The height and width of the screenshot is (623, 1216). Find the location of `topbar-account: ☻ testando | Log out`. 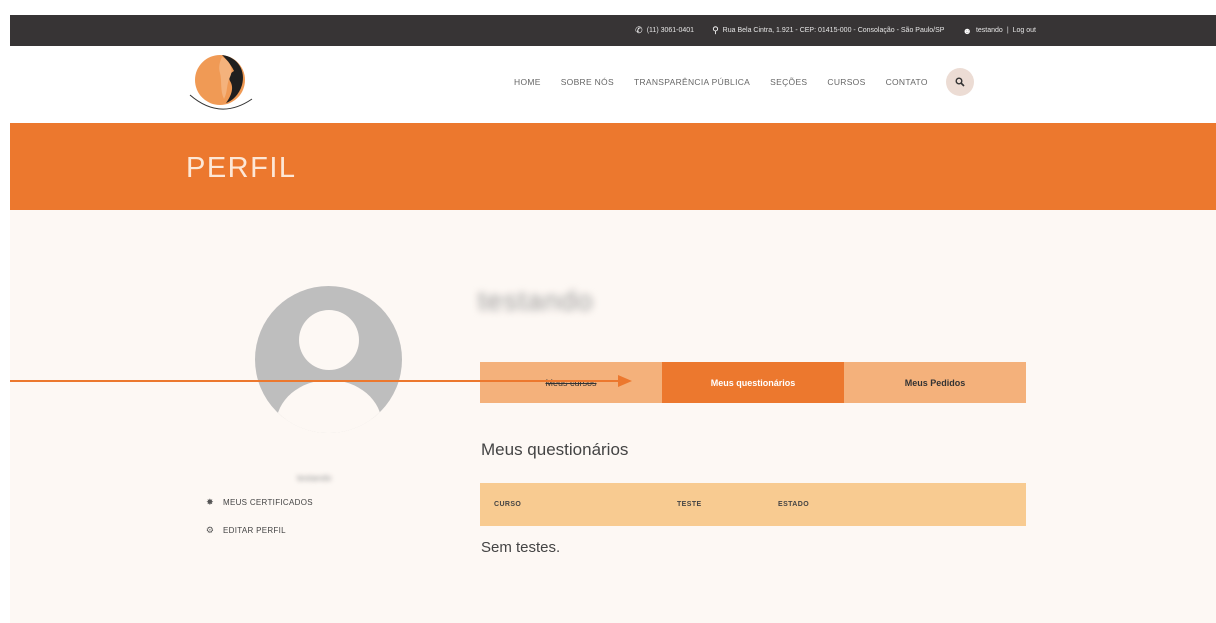

topbar-account: ☻ testando | Log out is located at coordinates (999, 31).